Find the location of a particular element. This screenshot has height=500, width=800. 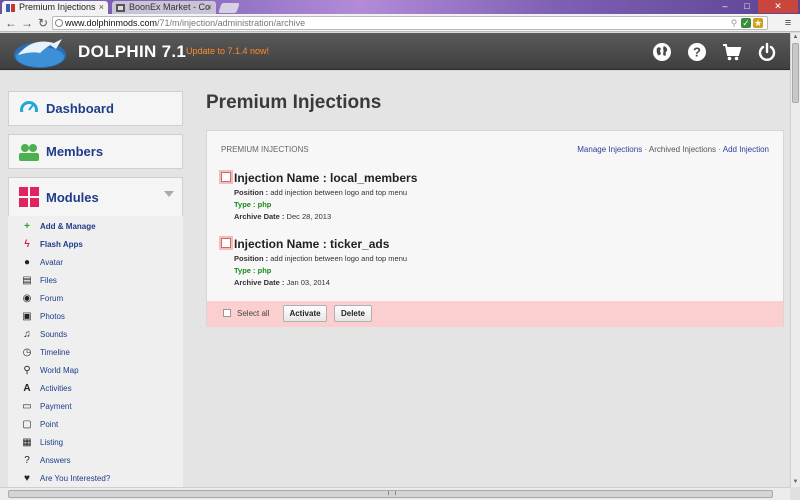

url-host: www.dolphinmods.com is located at coordinates (111, 23).